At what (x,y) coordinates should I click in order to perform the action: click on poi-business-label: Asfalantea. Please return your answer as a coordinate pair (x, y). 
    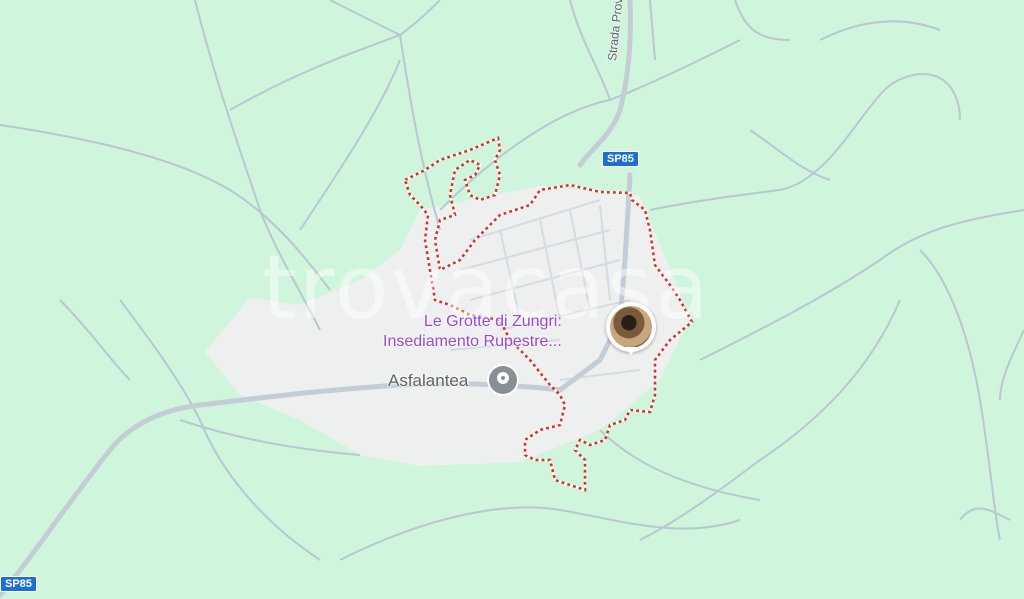
    Looking at the image, I should click on (428, 381).